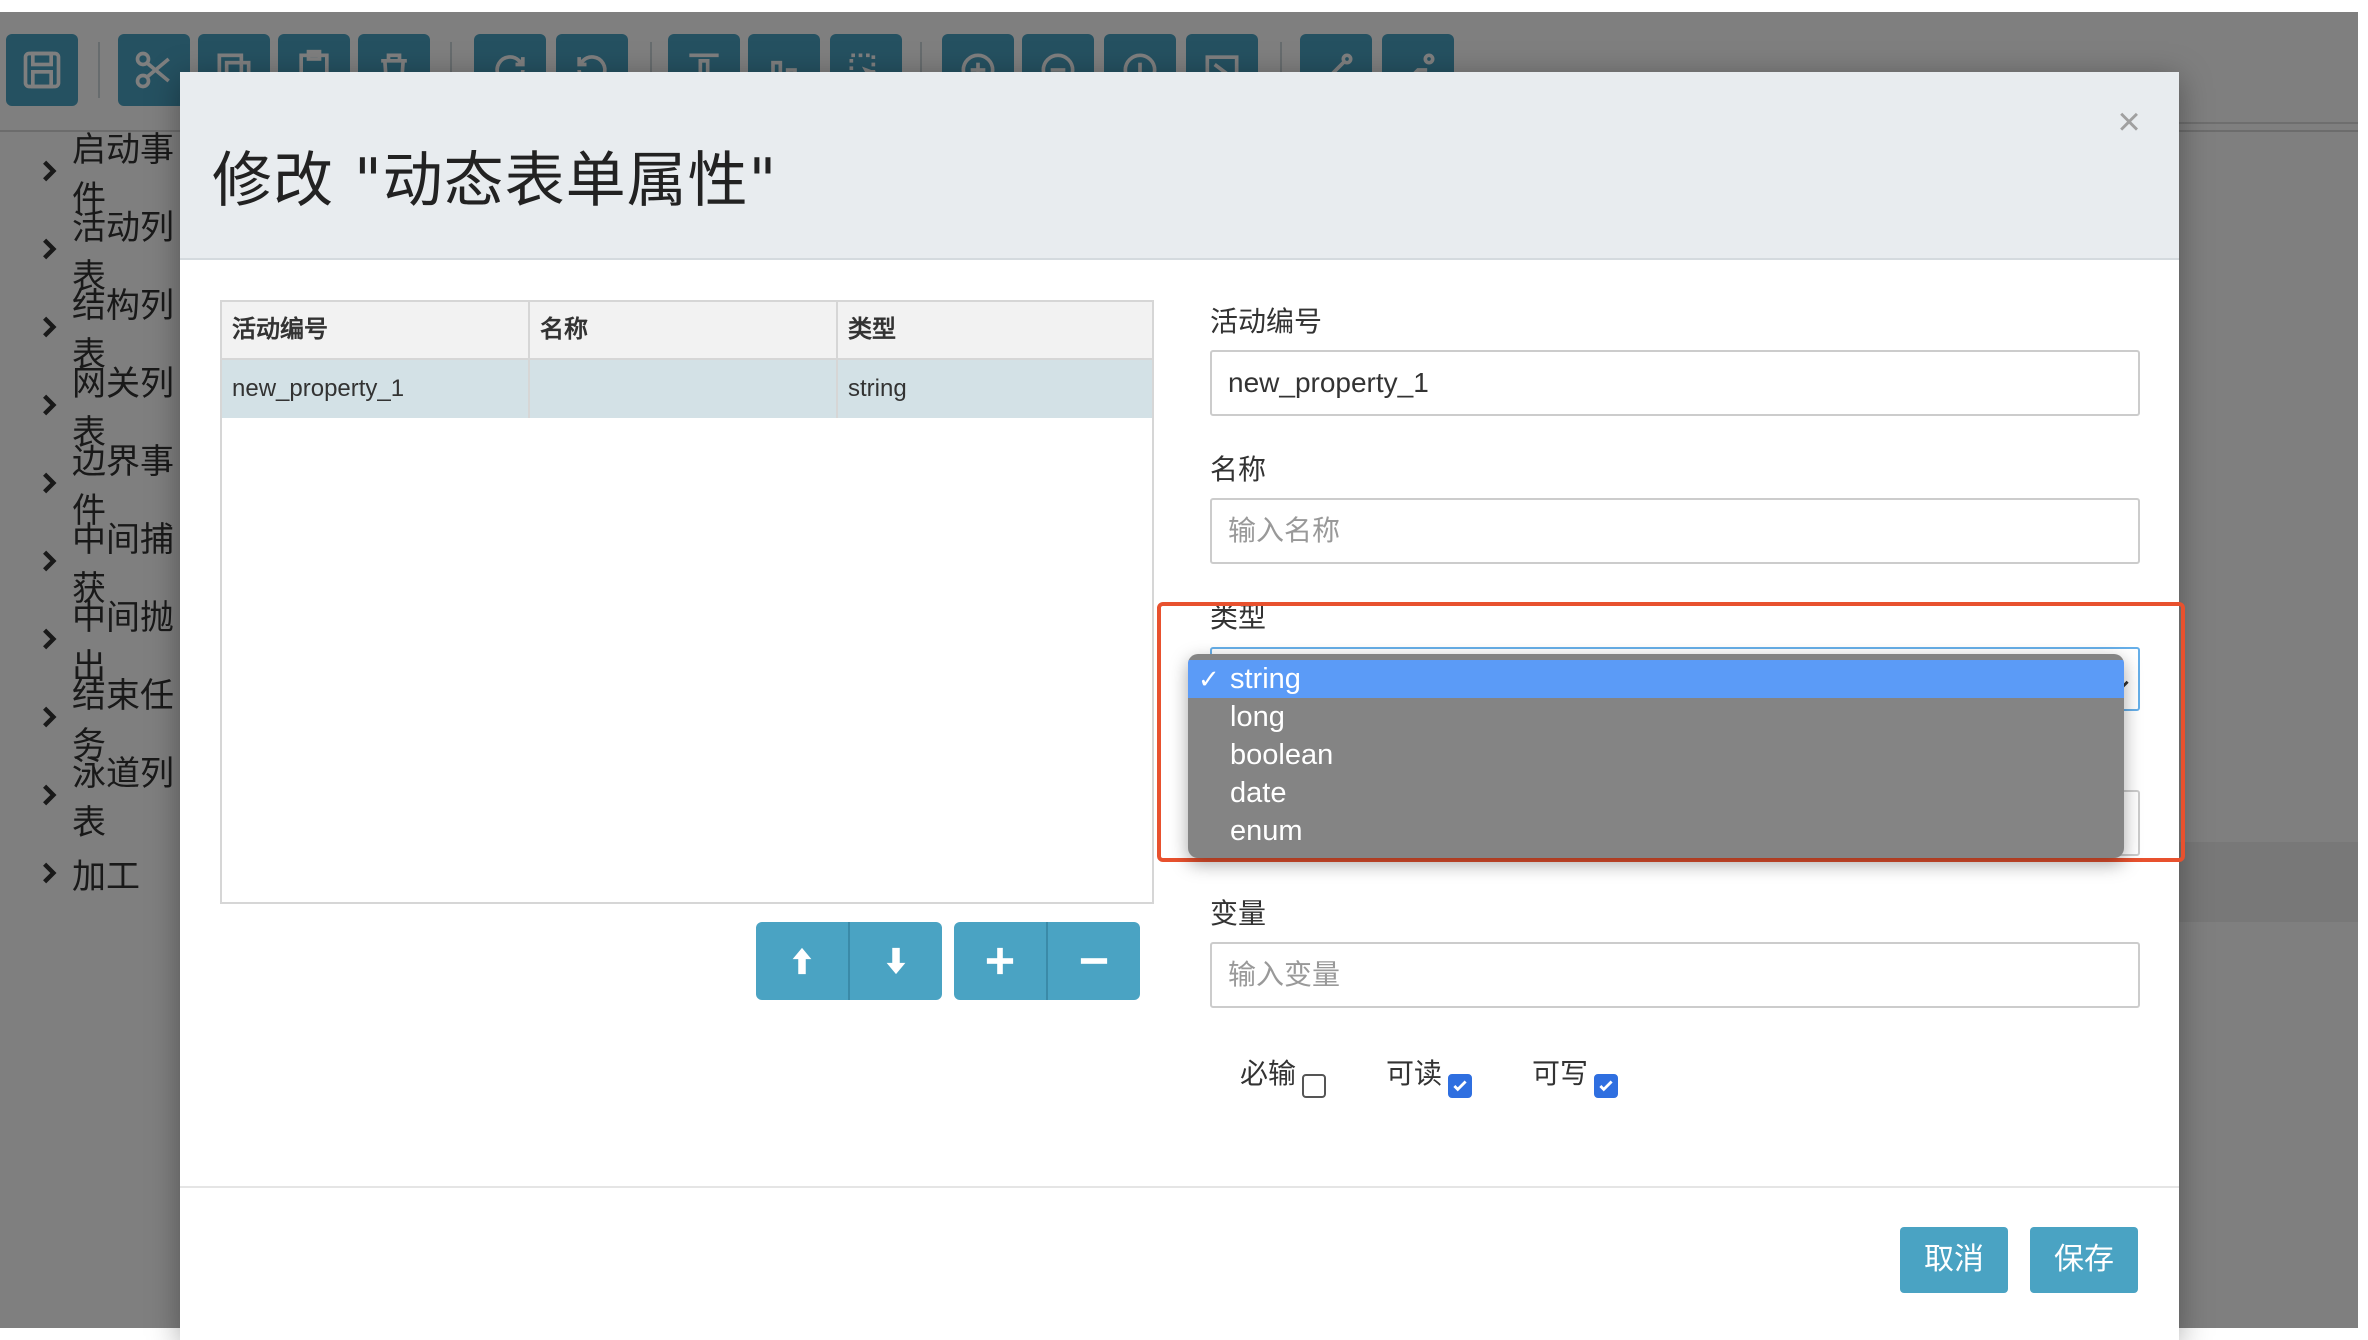  Describe the element at coordinates (1266, 321) in the screenshot. I see `id-label: 活动编号` at that location.